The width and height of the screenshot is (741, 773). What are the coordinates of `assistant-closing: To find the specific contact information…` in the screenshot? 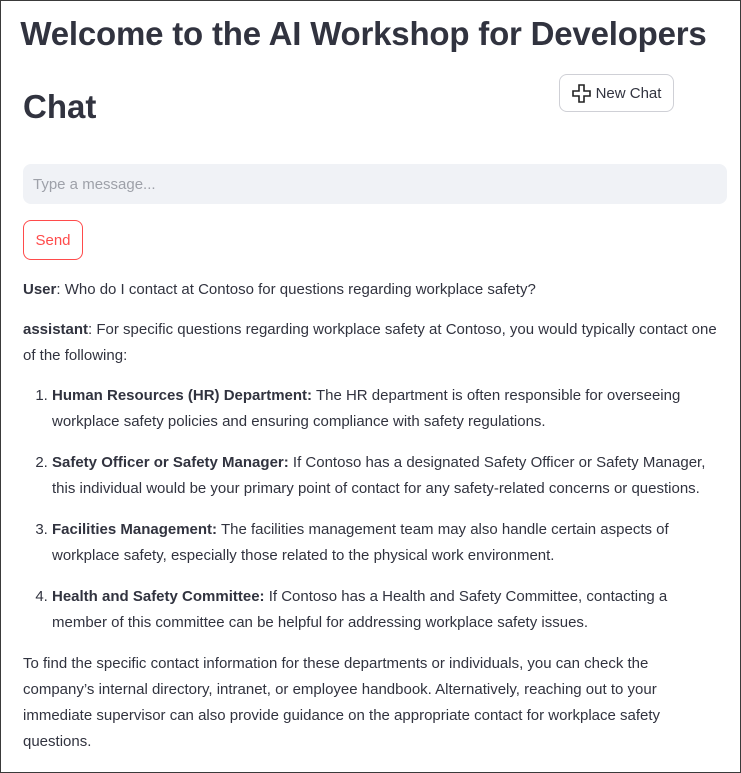 It's located at (342, 702).